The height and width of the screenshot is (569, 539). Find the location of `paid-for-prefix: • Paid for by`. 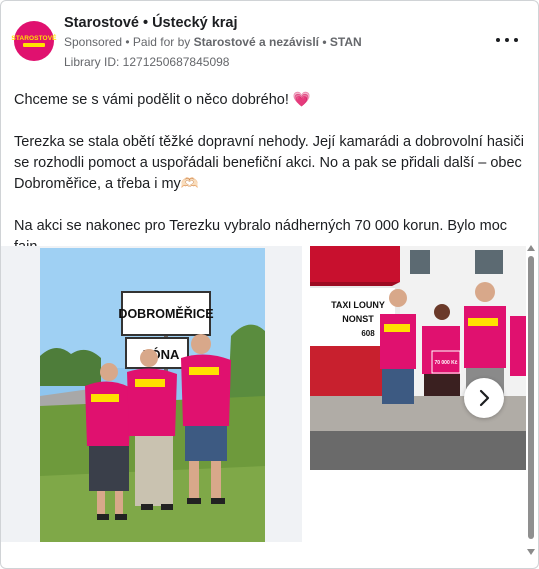

paid-for-prefix: • Paid for by is located at coordinates (158, 42).